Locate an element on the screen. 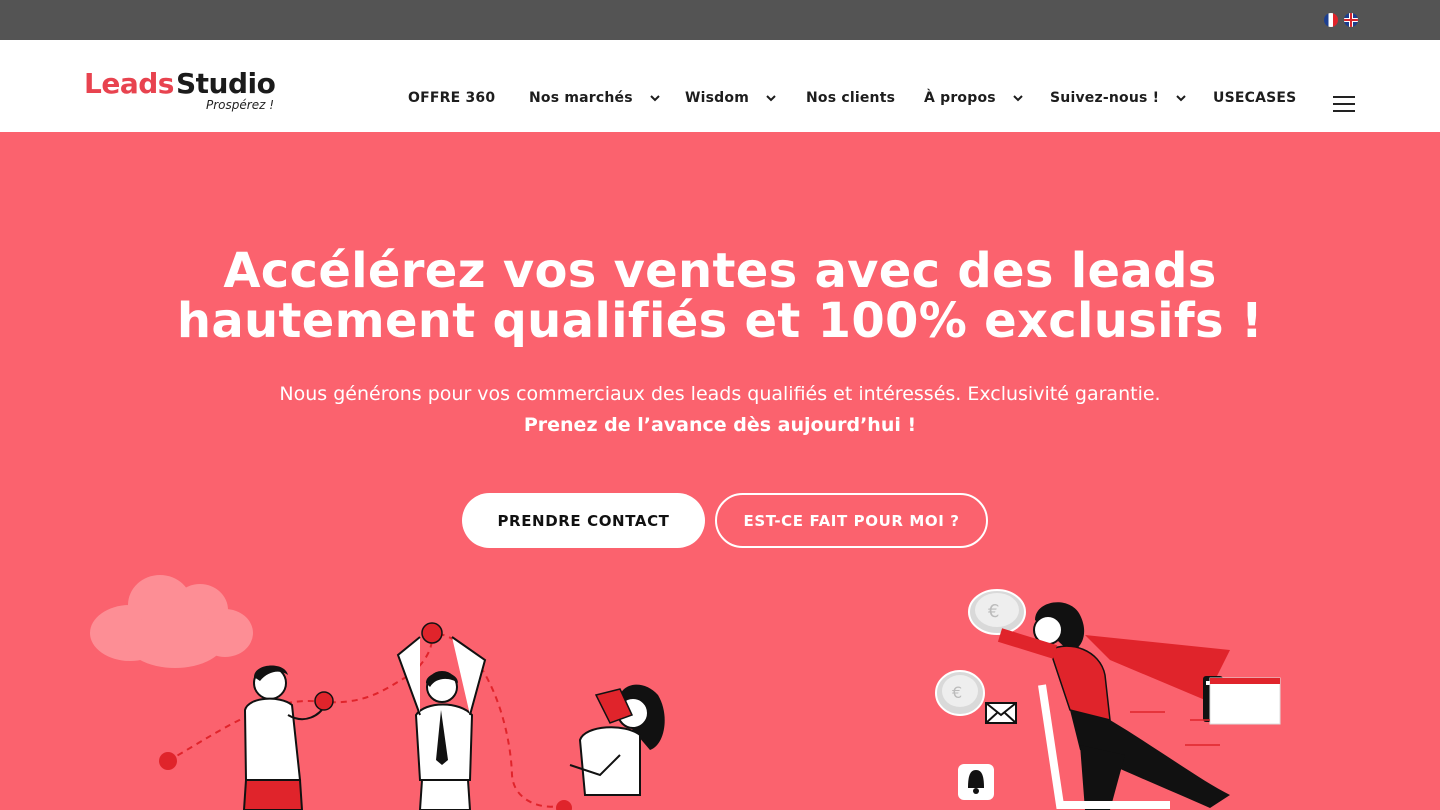  nav-item-offre-360: OFFRE 360 is located at coordinates (451, 98).